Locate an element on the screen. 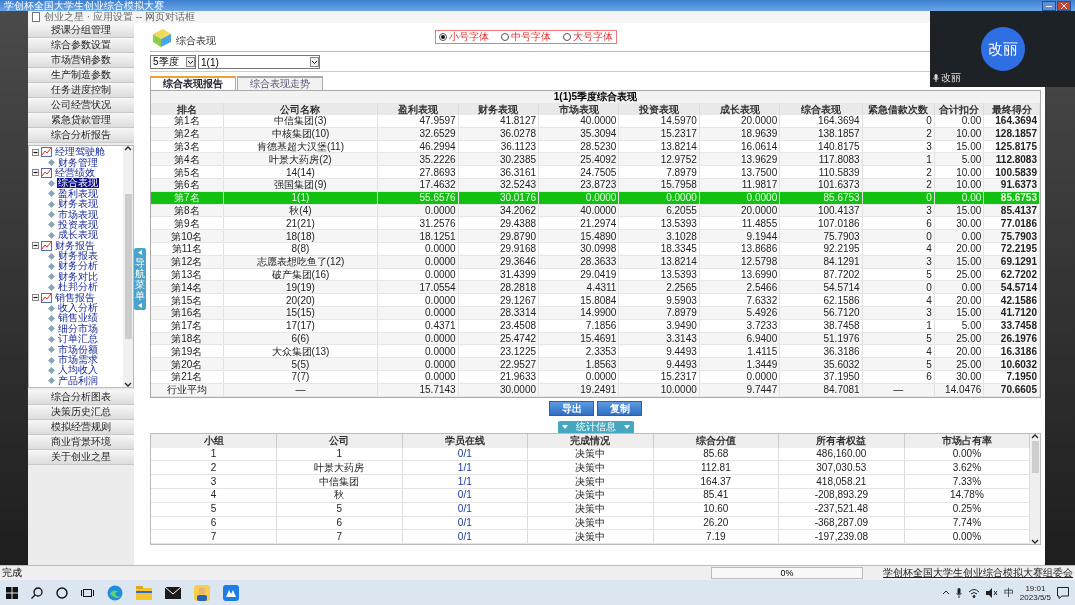 The width and height of the screenshot is (1075, 605). table-cell: 中信集团 is located at coordinates (339, 481).